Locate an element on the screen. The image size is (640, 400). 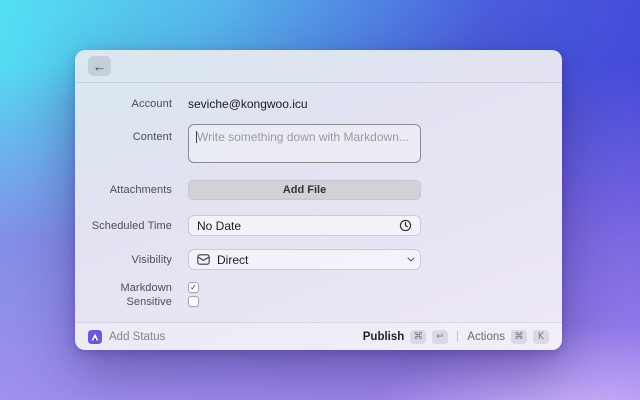
scheduled-time-value: No Date is located at coordinates (219, 225).